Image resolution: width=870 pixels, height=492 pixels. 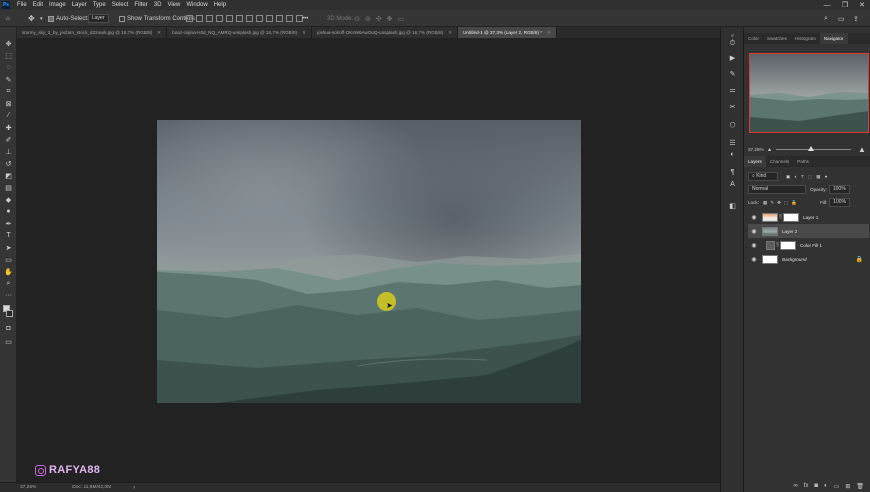 What do you see at coordinates (781, 203) in the screenshot?
I see `lock-icons: ▦✎✥⬚🔒` at bounding box center [781, 203].